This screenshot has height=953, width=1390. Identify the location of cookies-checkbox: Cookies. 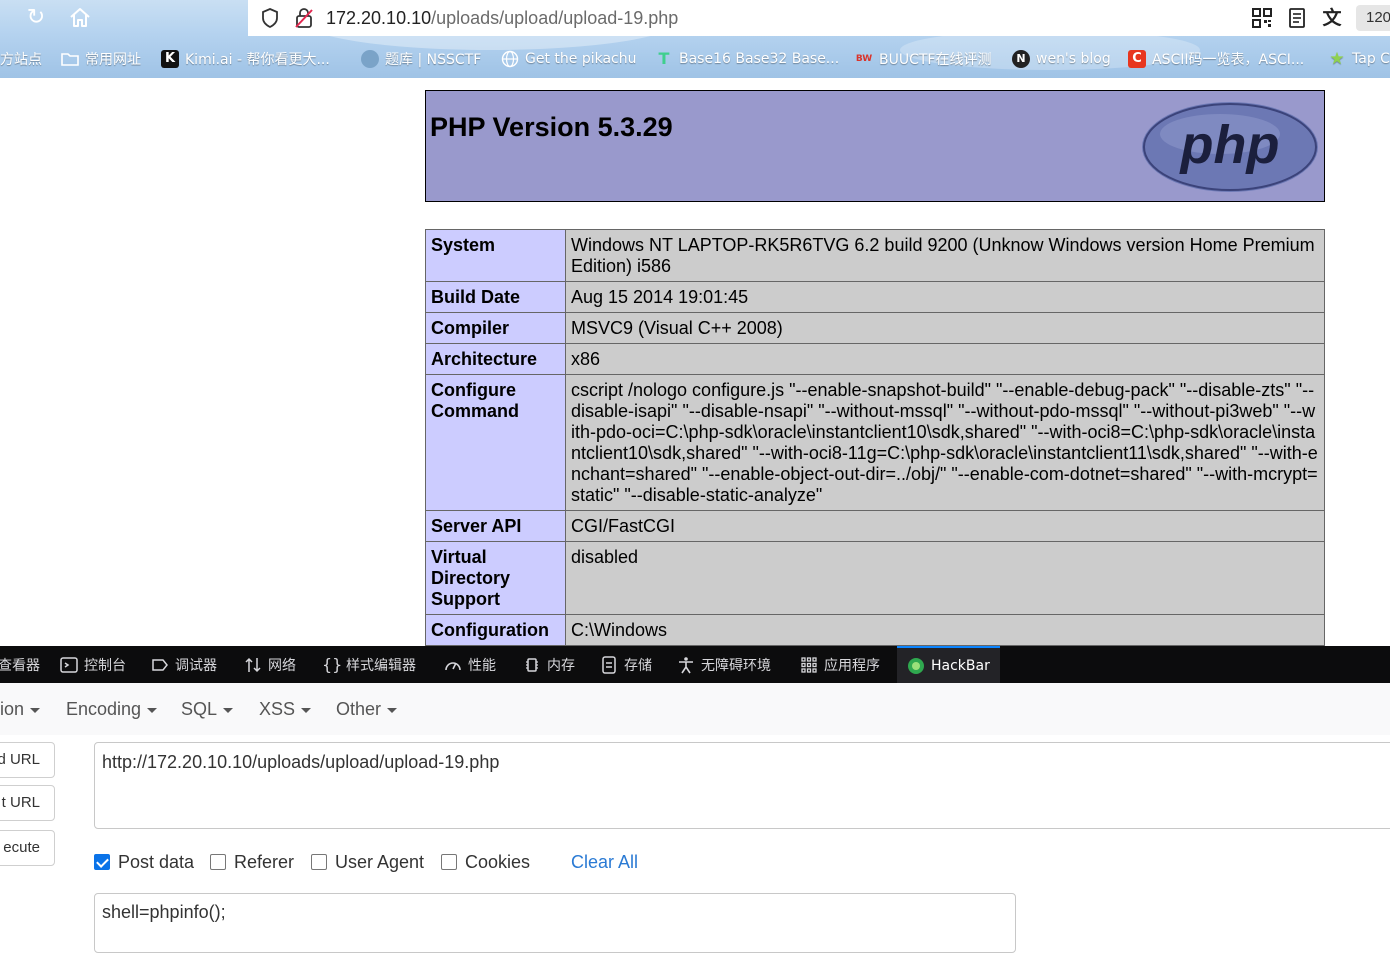
(485, 862).